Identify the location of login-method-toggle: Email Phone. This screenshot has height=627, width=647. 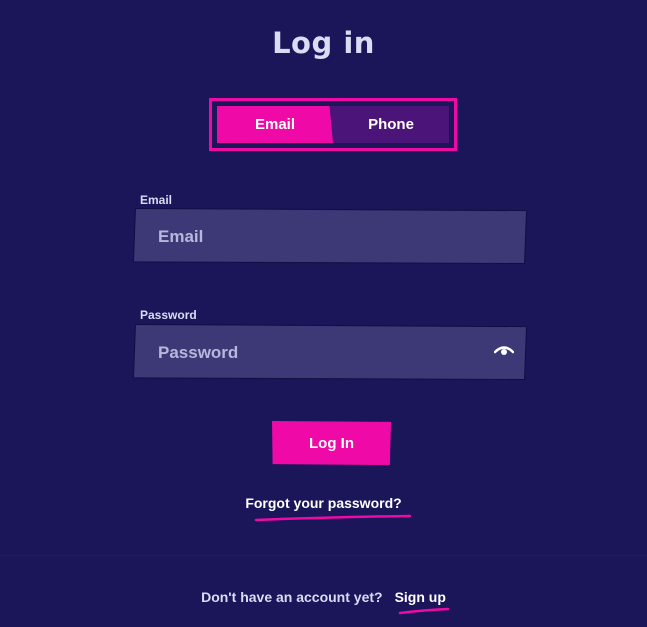
(333, 124).